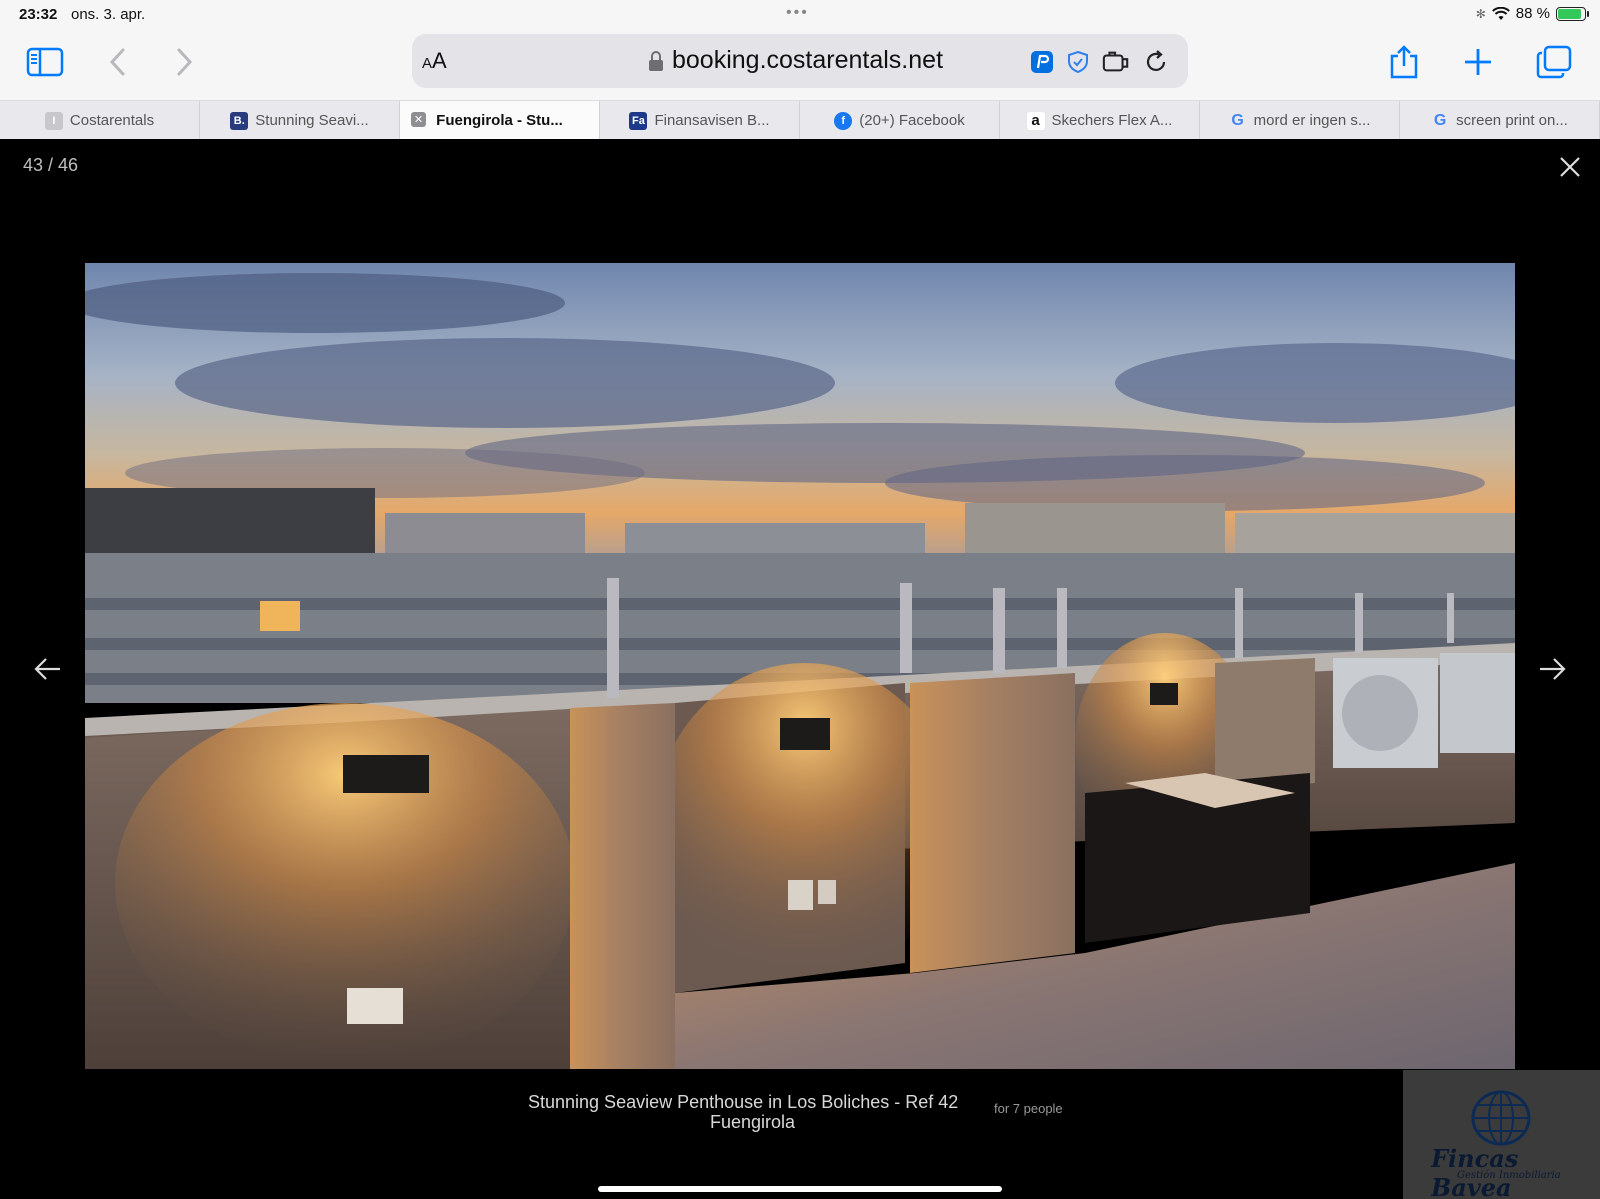 The width and height of the screenshot is (1600, 1199). Describe the element at coordinates (638, 120) in the screenshot. I see `tab-favicon-icon: Fa` at that location.